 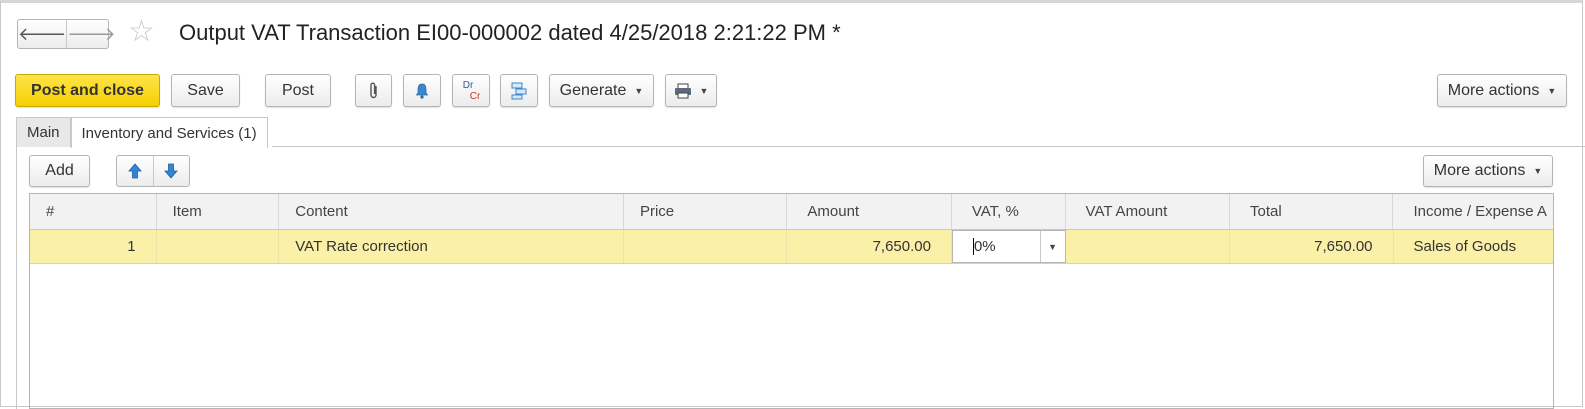 I want to click on tab-divider, so click(x=928, y=146).